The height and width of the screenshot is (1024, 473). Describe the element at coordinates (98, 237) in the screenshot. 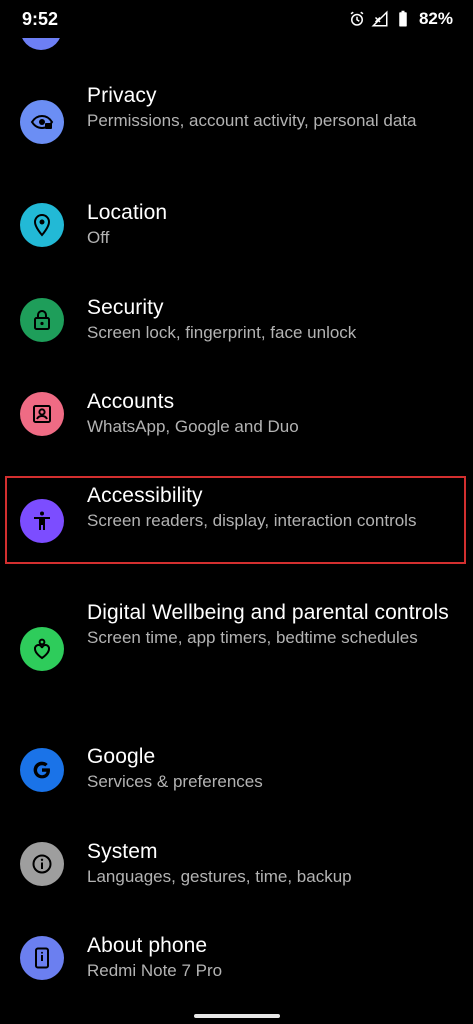

I see `item-subtitle: Off` at that location.